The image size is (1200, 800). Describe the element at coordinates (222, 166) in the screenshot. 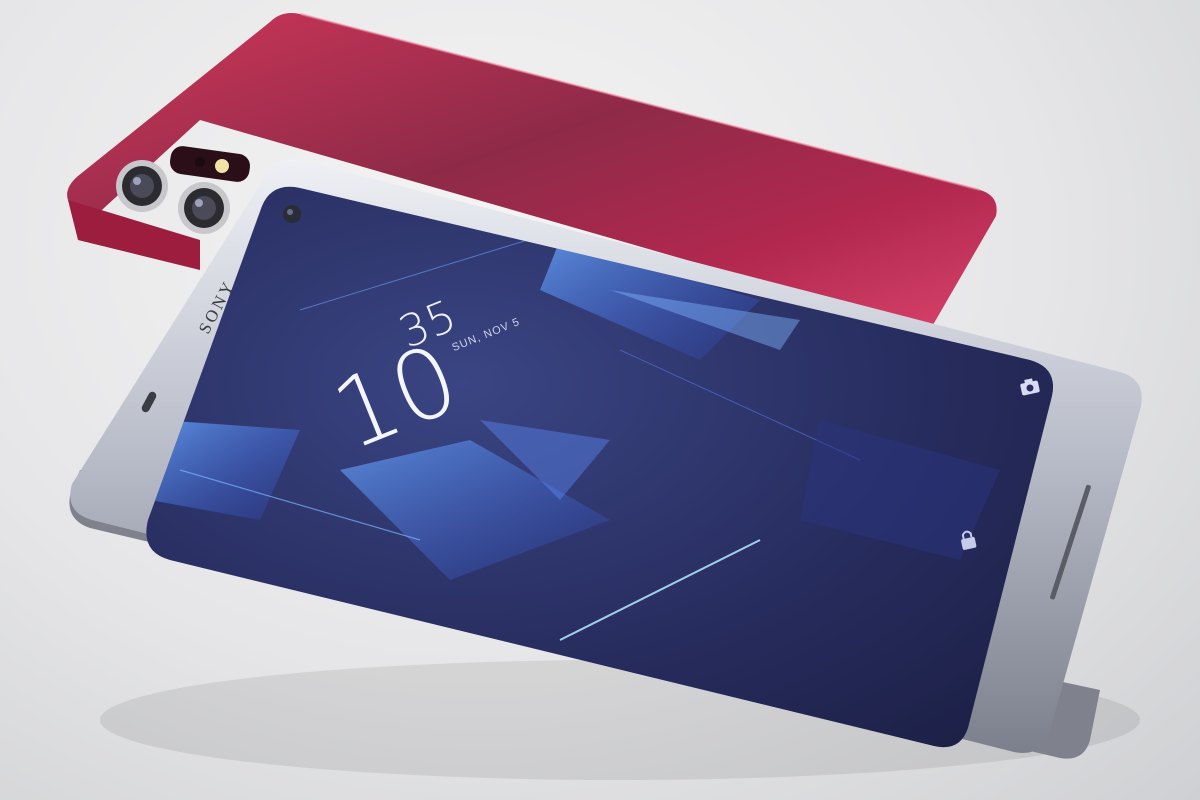

I see `flash-icon` at that location.